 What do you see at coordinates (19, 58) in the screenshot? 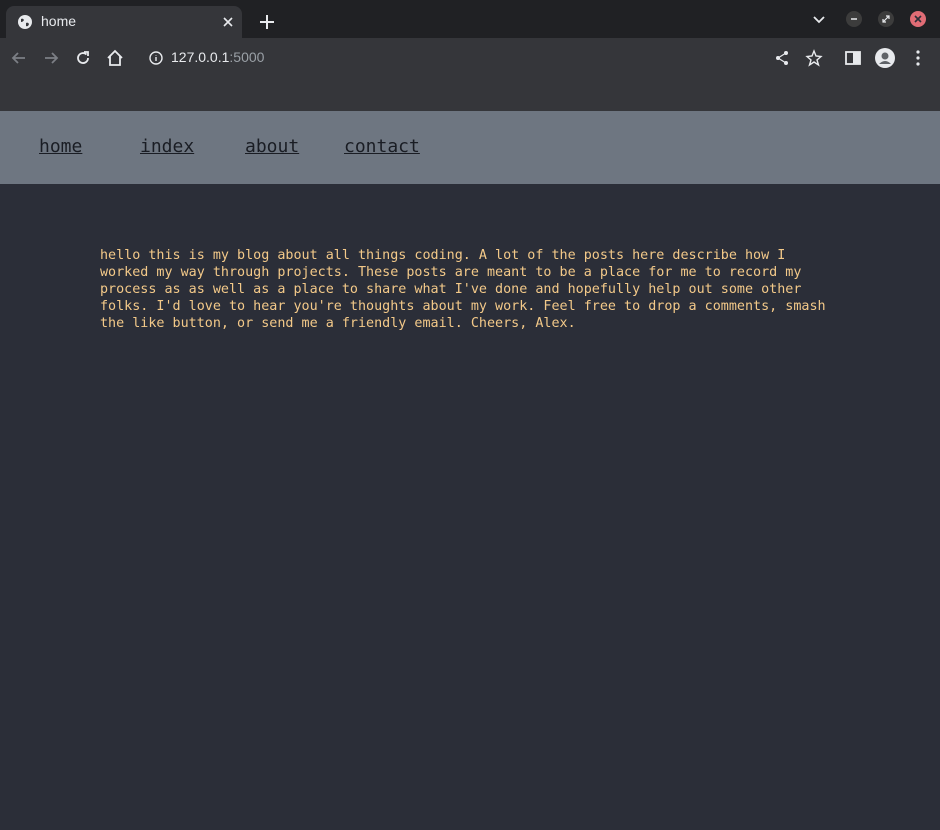
I see `back-arrow-icon` at bounding box center [19, 58].